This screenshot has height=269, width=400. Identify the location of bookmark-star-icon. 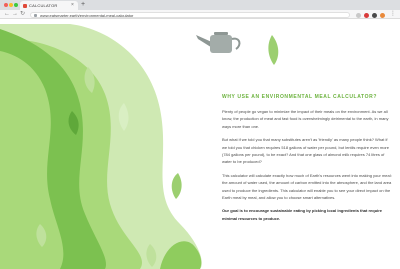
(358, 15).